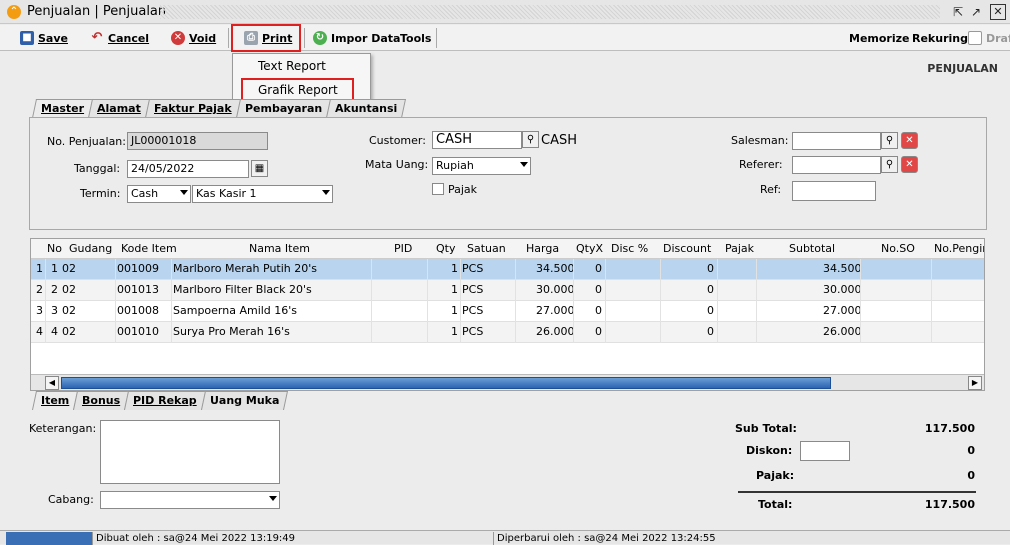 The width and height of the screenshot is (1010, 545). Describe the element at coordinates (542, 249) in the screenshot. I see `col-harga: Harga` at that location.